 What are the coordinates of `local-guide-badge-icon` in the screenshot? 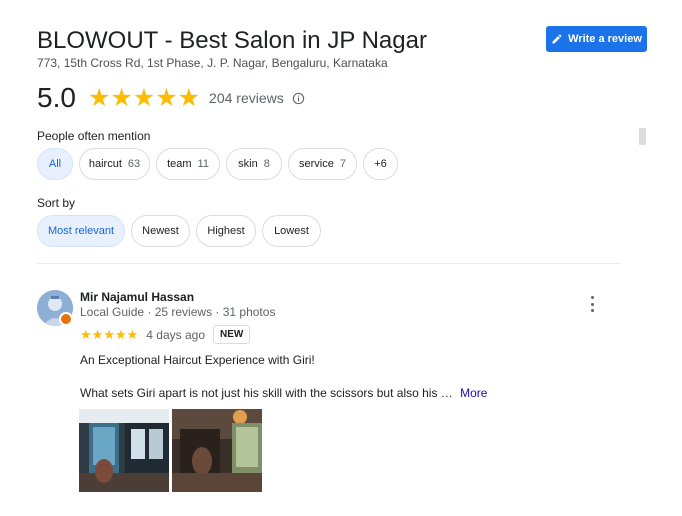 It's located at (66, 319).